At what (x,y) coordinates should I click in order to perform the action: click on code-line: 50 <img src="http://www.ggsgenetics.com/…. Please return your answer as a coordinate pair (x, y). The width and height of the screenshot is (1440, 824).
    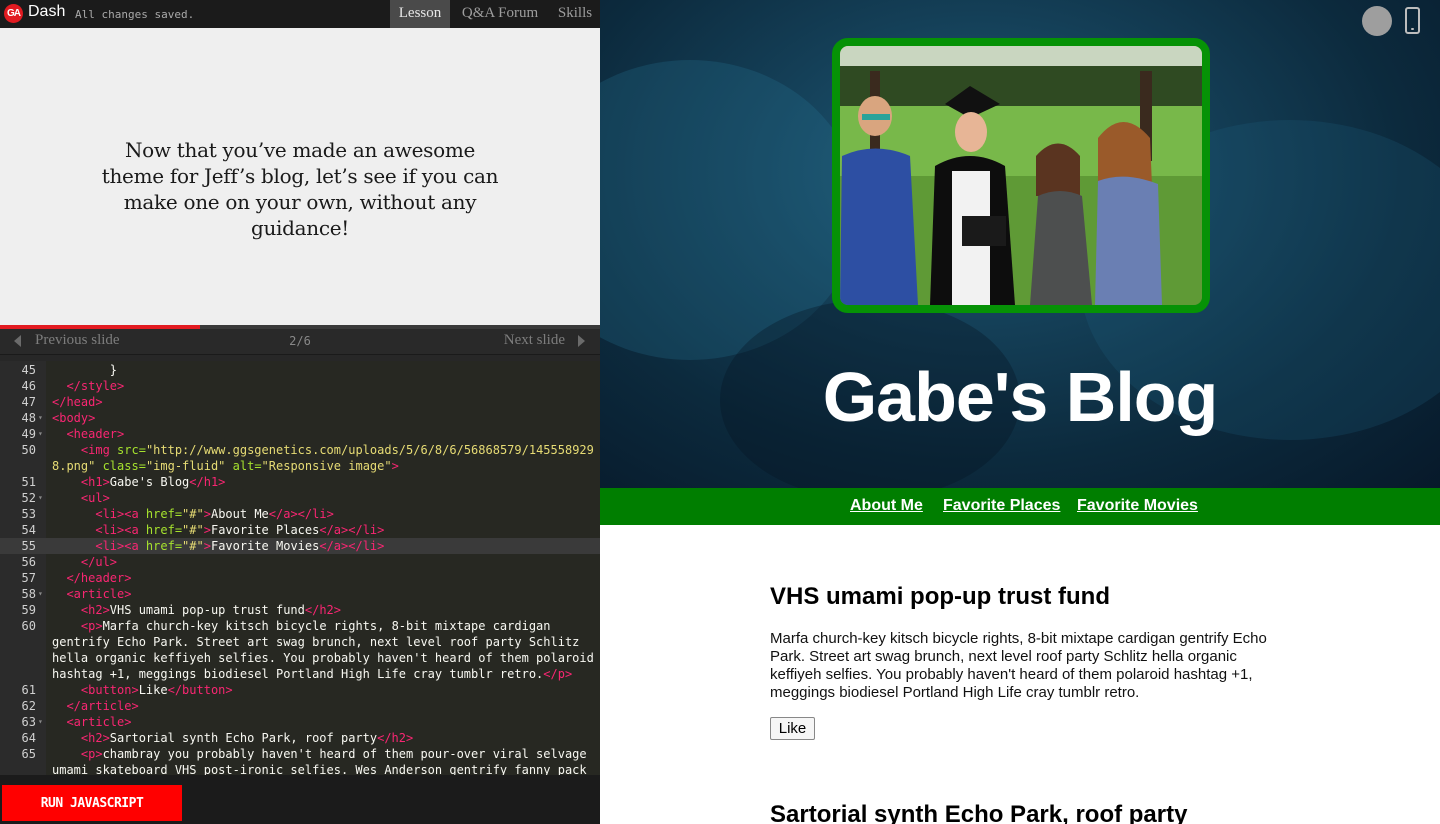
    Looking at the image, I should click on (300, 450).